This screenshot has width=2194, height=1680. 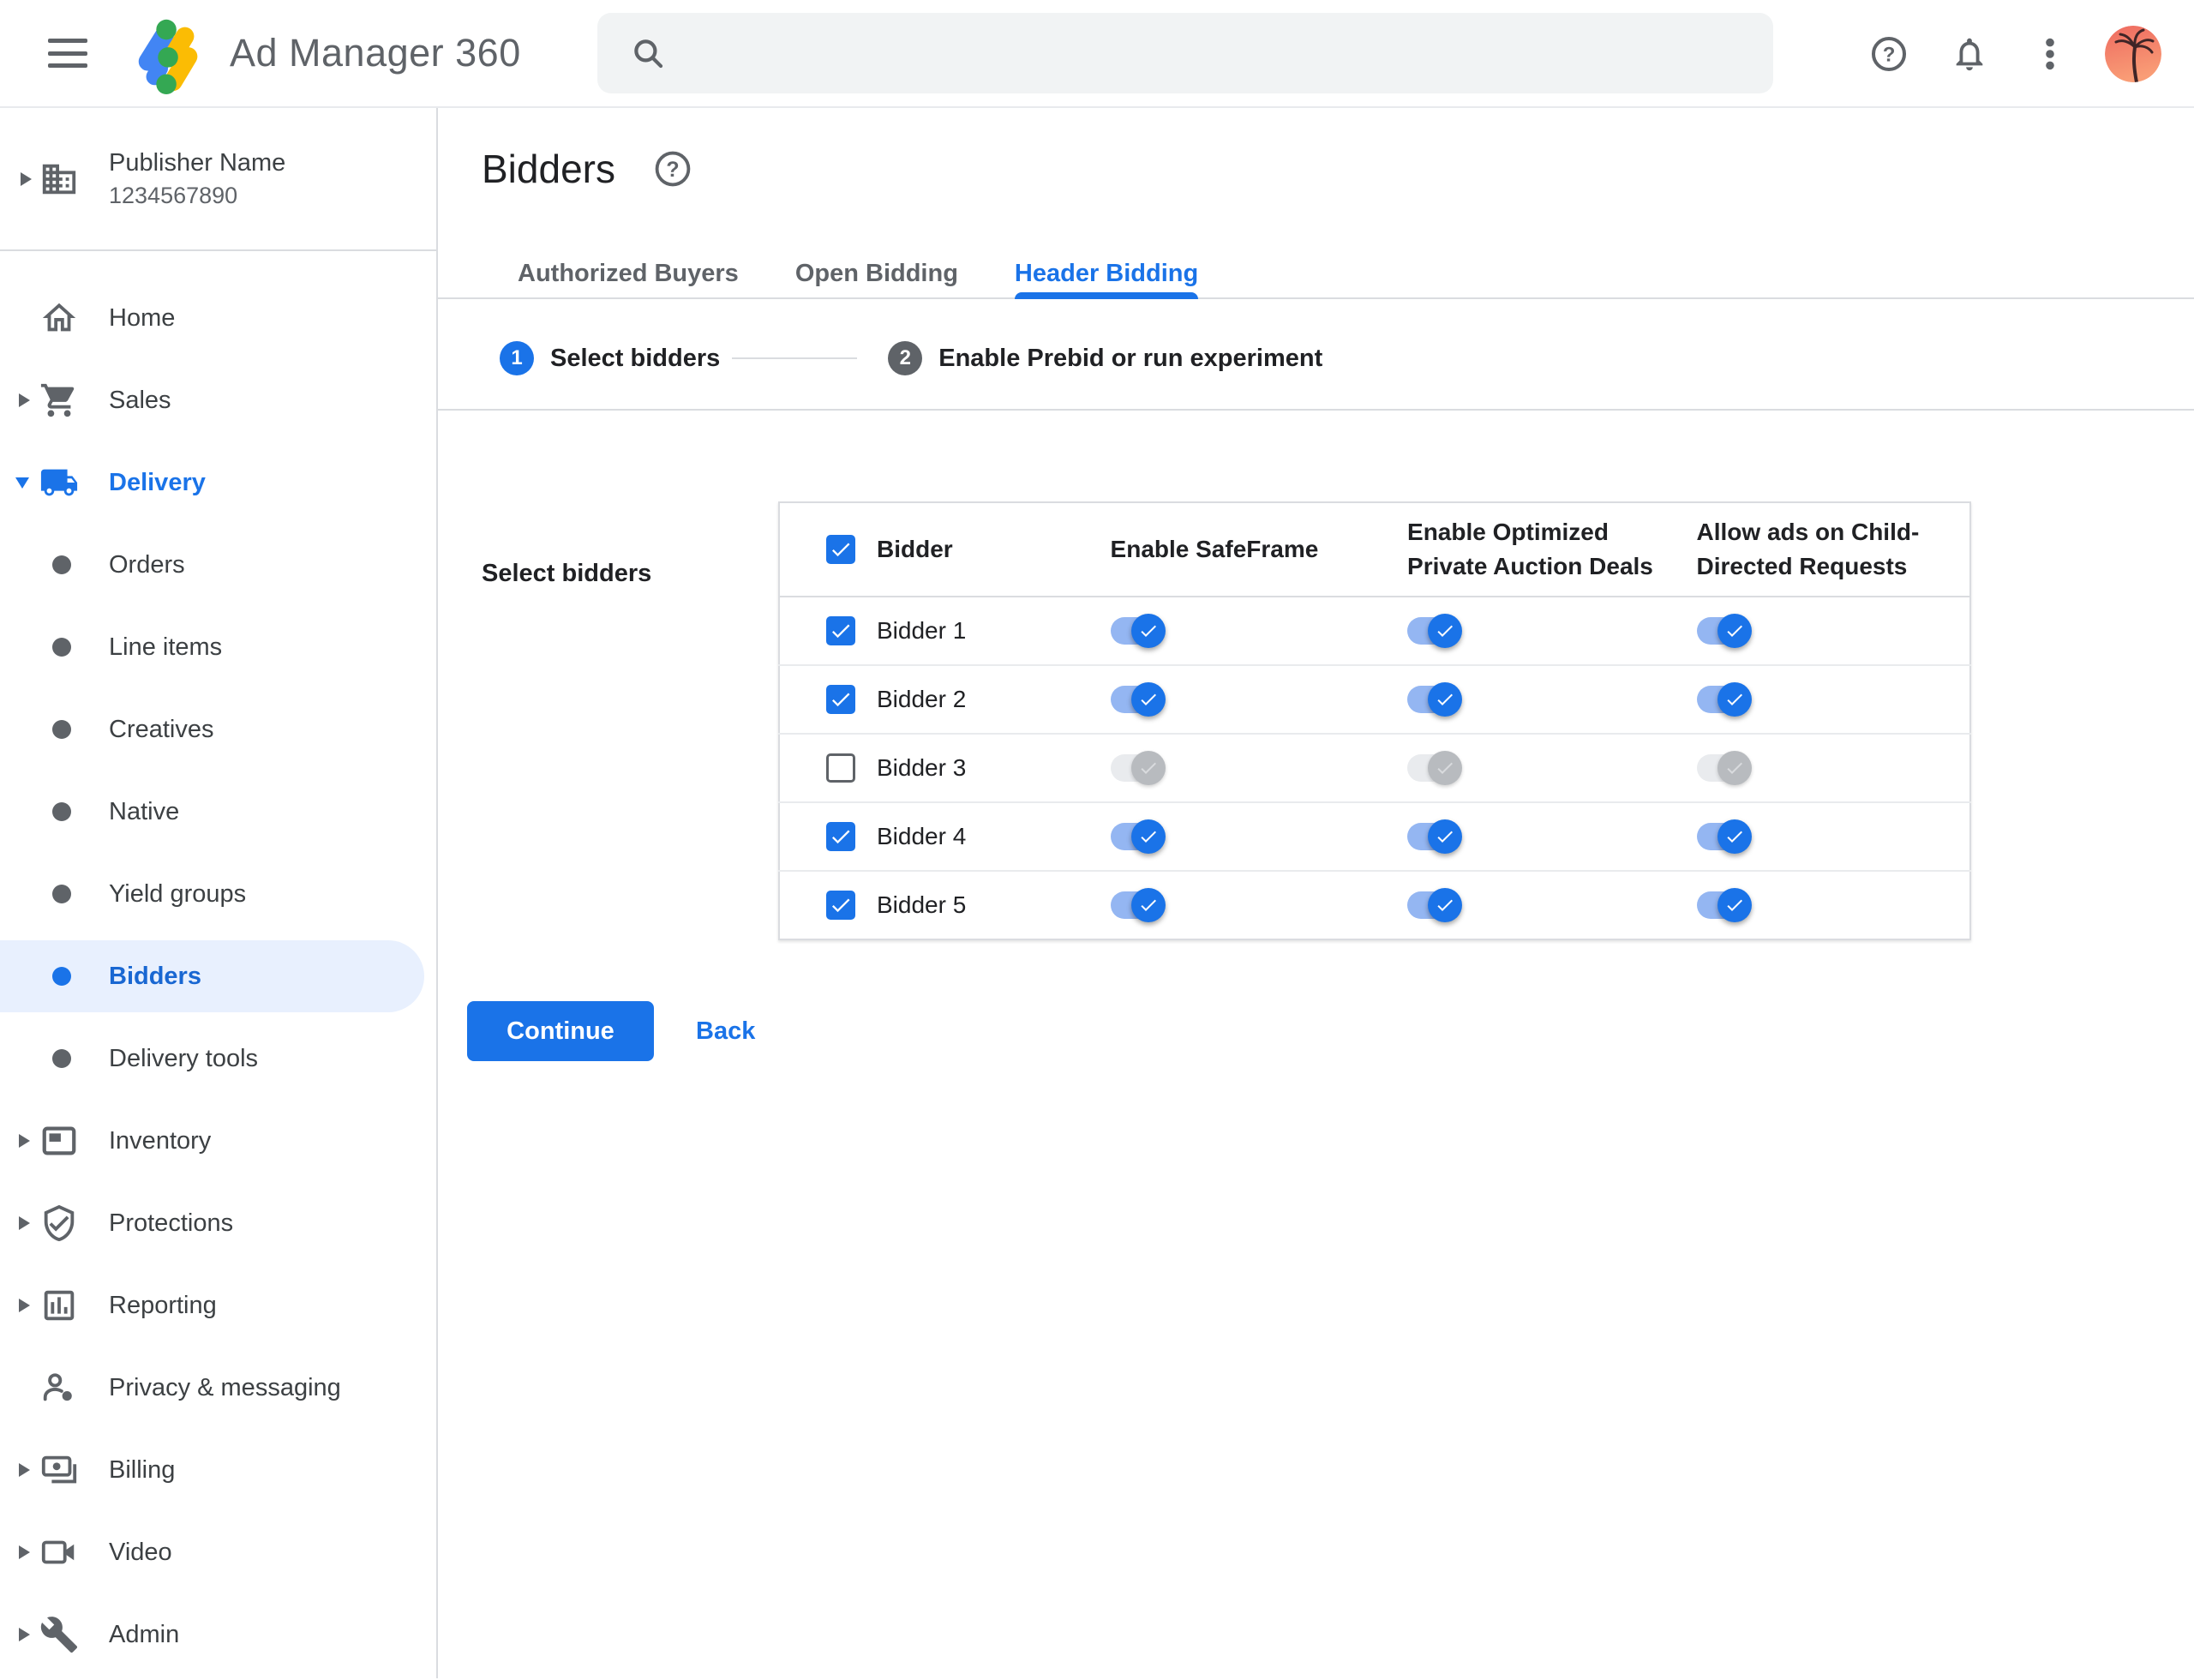 What do you see at coordinates (225, 1387) in the screenshot?
I see `sidebar-item-label: Privacy & messaging` at bounding box center [225, 1387].